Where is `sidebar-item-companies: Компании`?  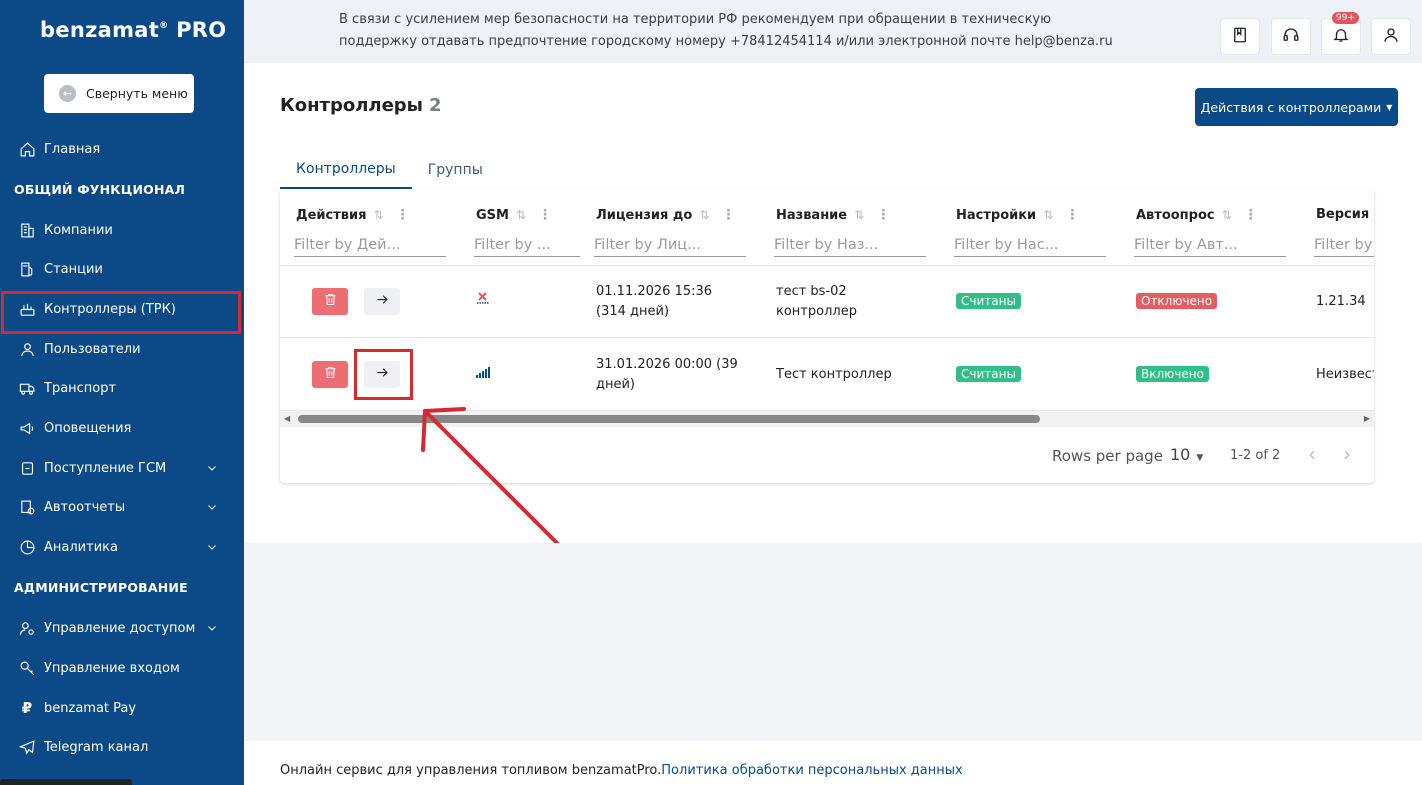
sidebar-item-companies: Компании is located at coordinates (122, 230).